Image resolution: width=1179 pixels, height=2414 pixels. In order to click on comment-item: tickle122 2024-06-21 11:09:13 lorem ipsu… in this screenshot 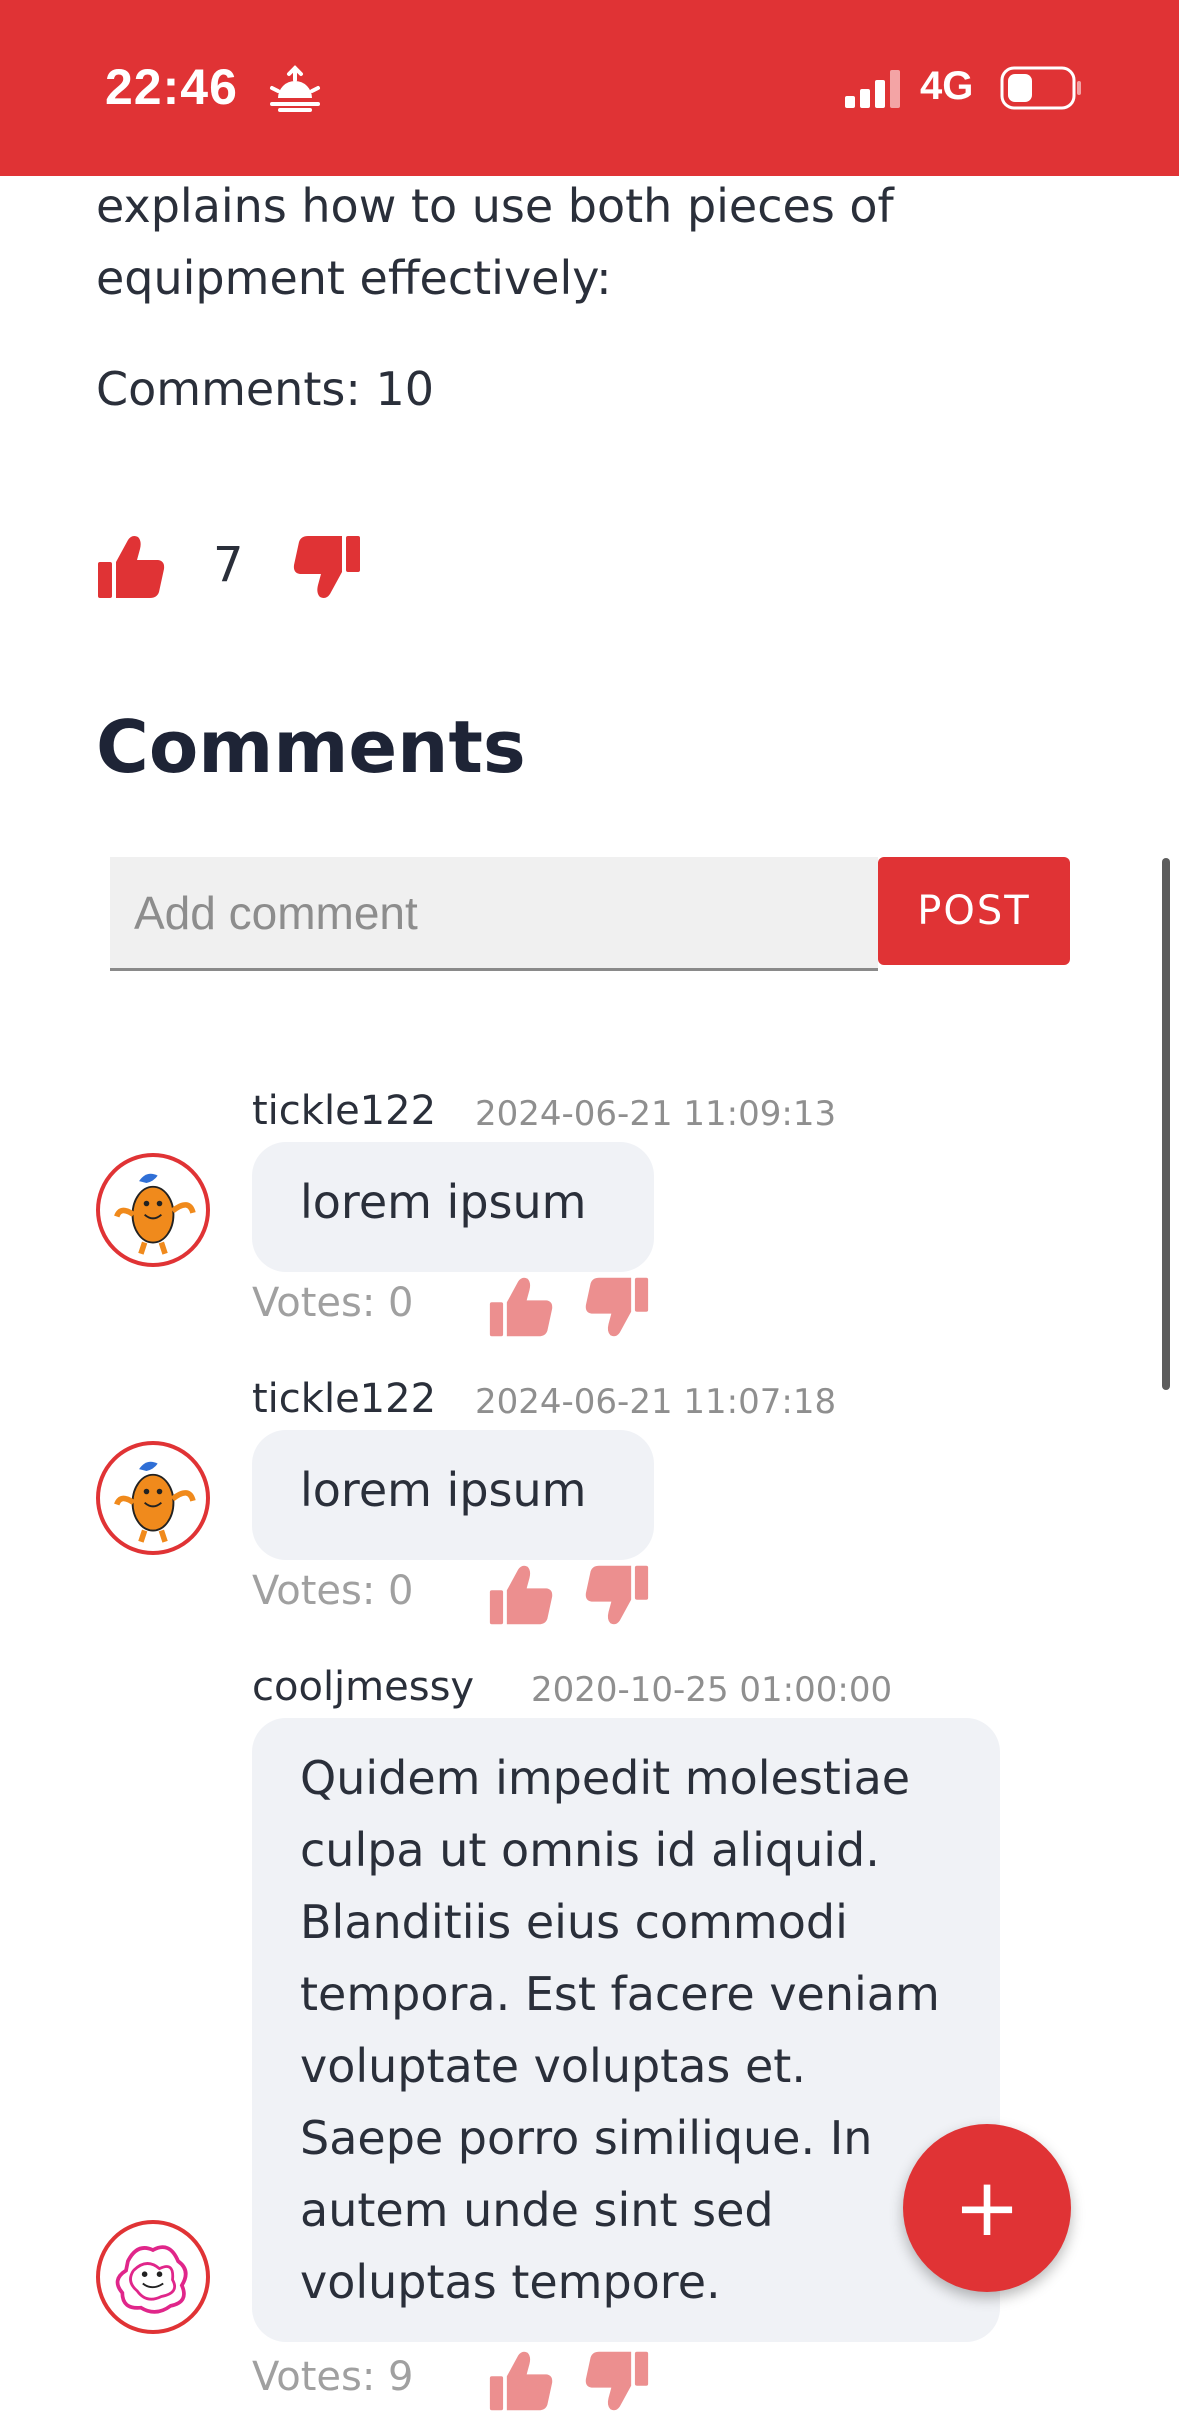, I will do `click(589, 1213)`.